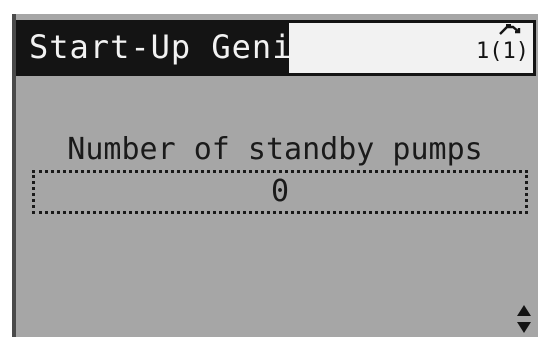  I want to click on parameter-value-field: 0, so click(280, 192).